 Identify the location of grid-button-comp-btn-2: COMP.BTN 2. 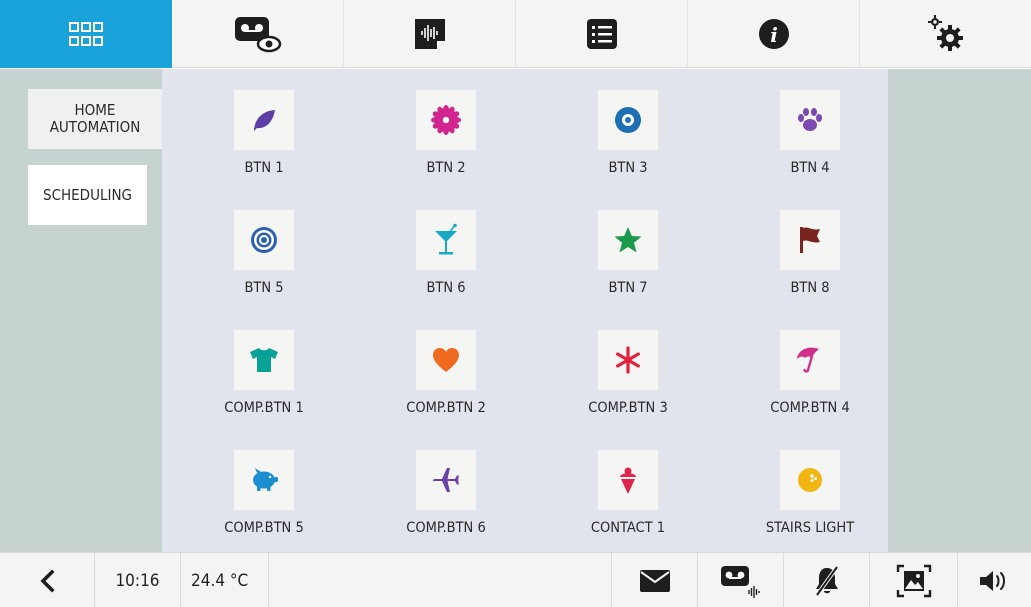
(446, 363).